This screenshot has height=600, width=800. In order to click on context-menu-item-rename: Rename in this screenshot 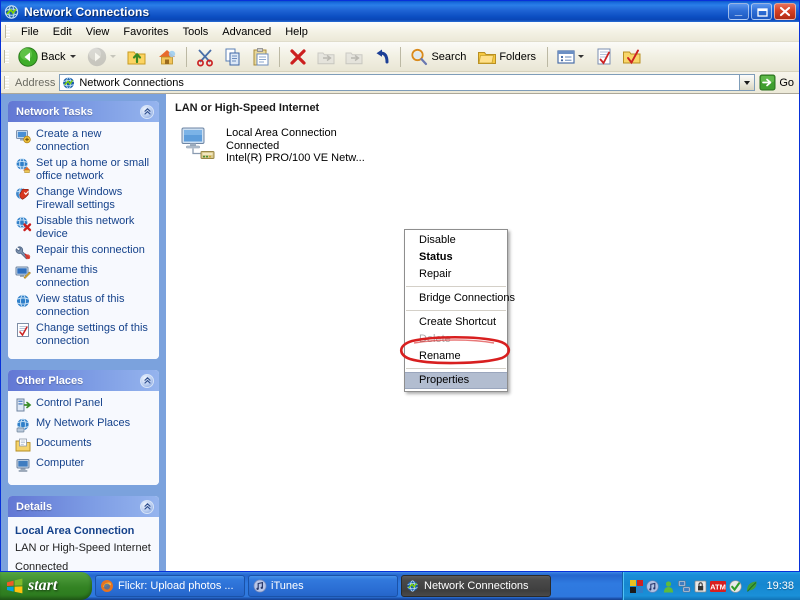, I will do `click(456, 356)`.